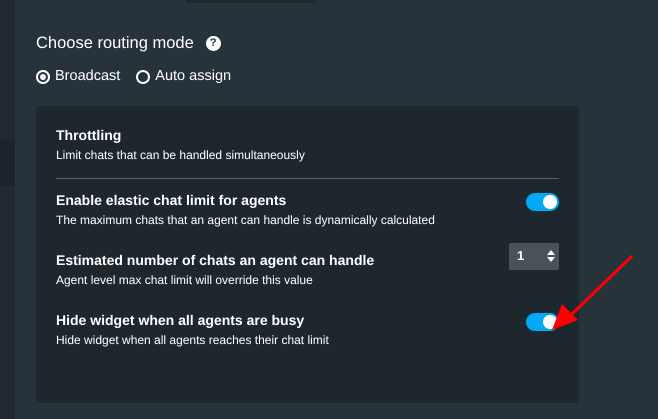  Describe the element at coordinates (181, 319) in the screenshot. I see `setting-title: Hide widget when all agents are busy` at that location.